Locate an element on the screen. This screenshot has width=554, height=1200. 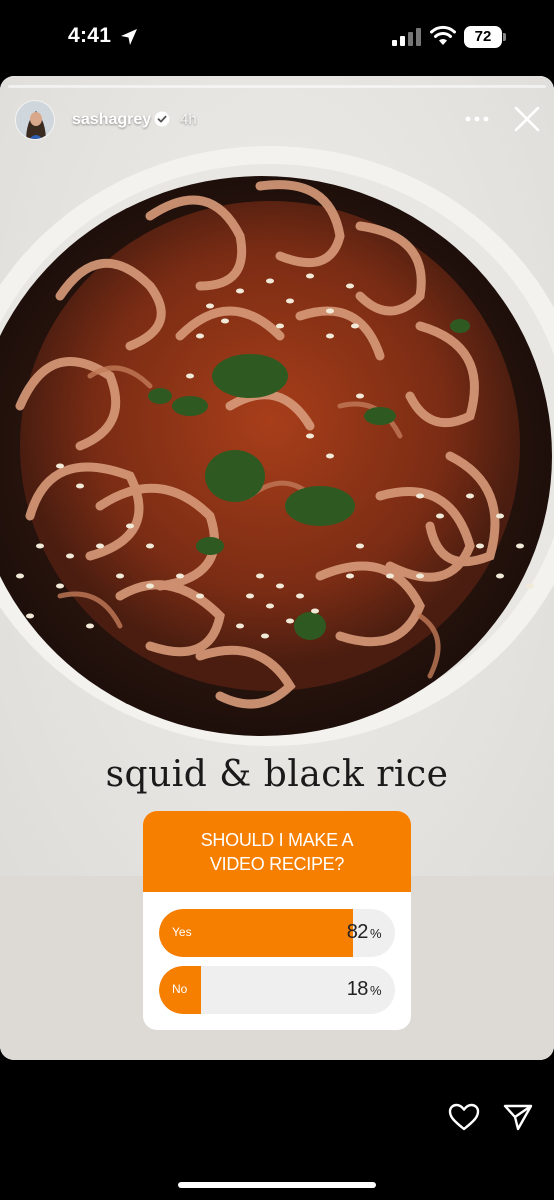
poll-option-percent: 18% is located at coordinates (364, 989).